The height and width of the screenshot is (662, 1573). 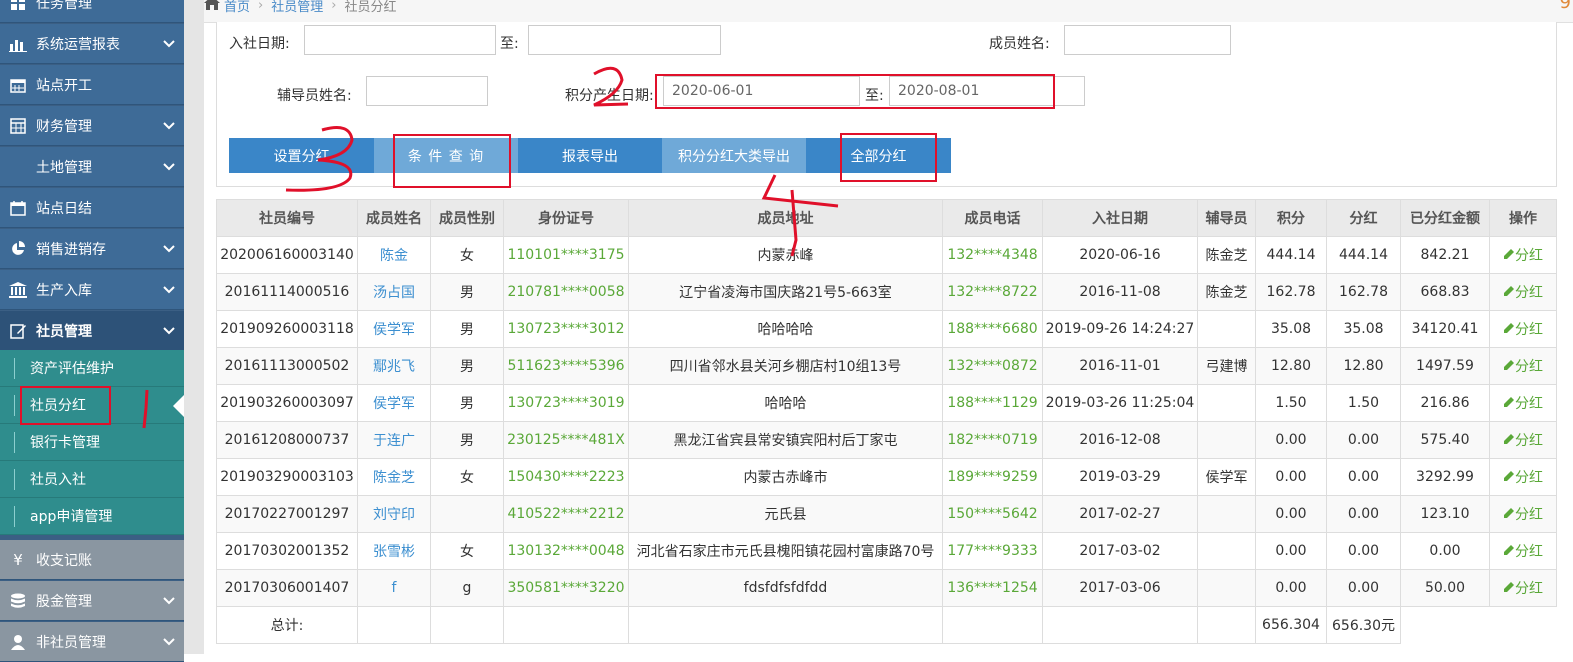 I want to click on sidebar-item-production: 生产入库, so click(x=92, y=290).